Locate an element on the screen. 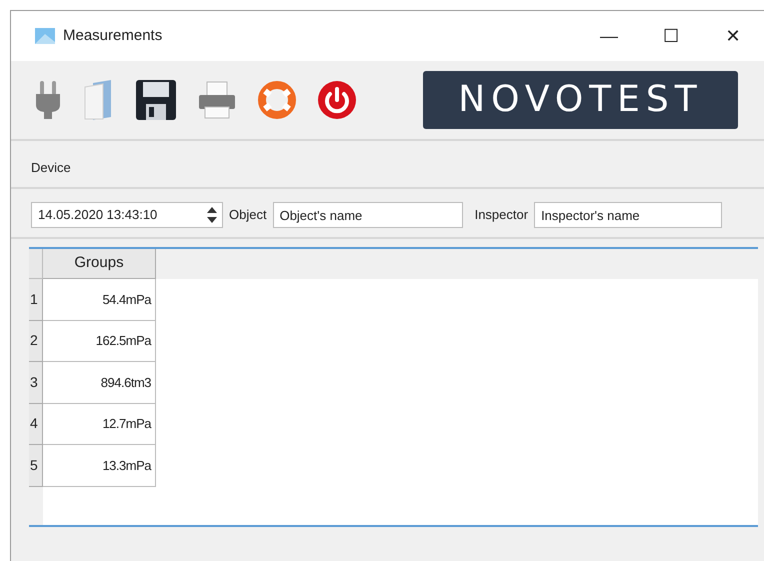  row-header-strip is located at coordinates (36, 505).